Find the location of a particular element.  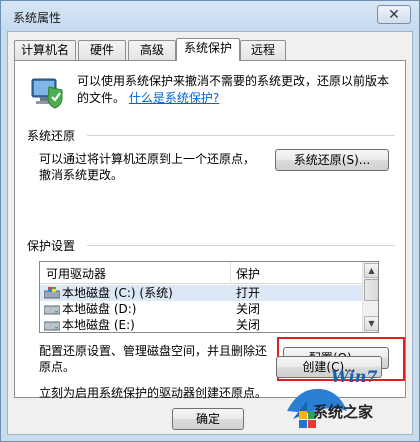

system-restore-description: 可以通过将计算机还原到上一个还原点， 撤消系统更改。 is located at coordinates (147, 167).